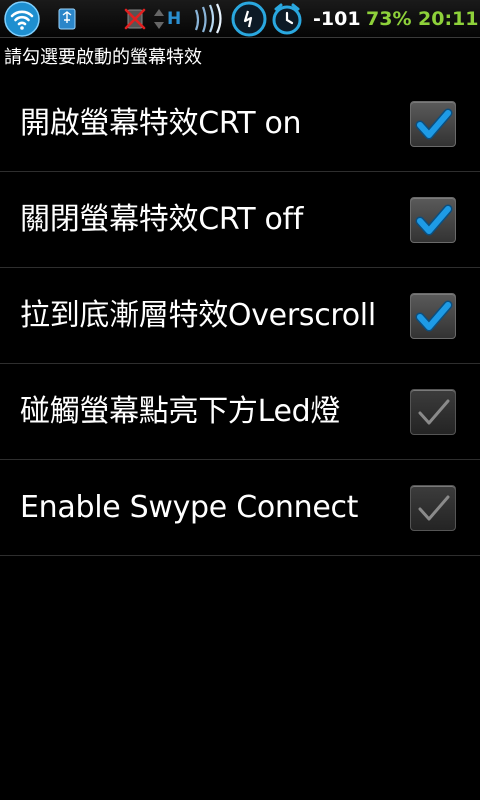  What do you see at coordinates (287, 19) in the screenshot?
I see `alarm-icon` at bounding box center [287, 19].